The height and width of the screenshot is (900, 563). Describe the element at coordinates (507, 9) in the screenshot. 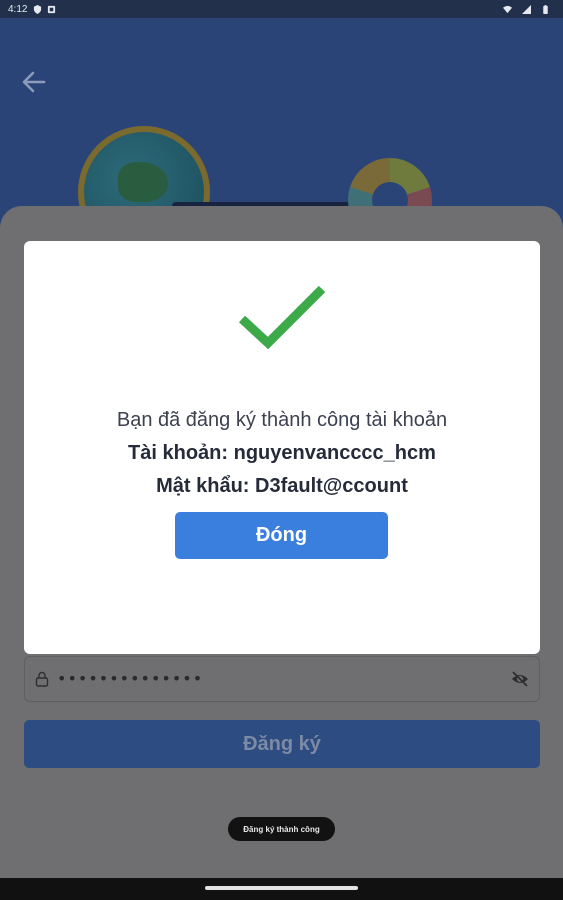

I see `wifi-icon` at that location.